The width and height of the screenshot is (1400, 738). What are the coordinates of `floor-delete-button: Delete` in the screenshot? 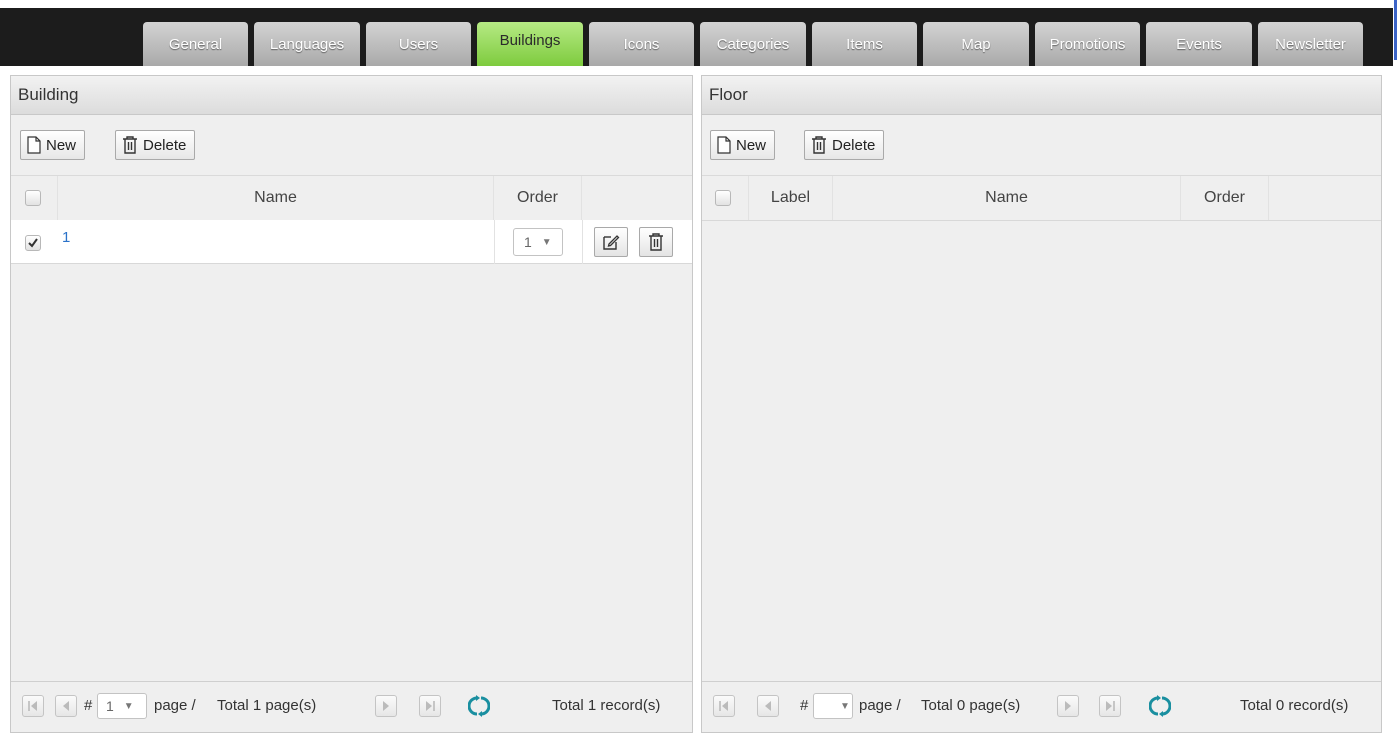 It's located at (844, 145).